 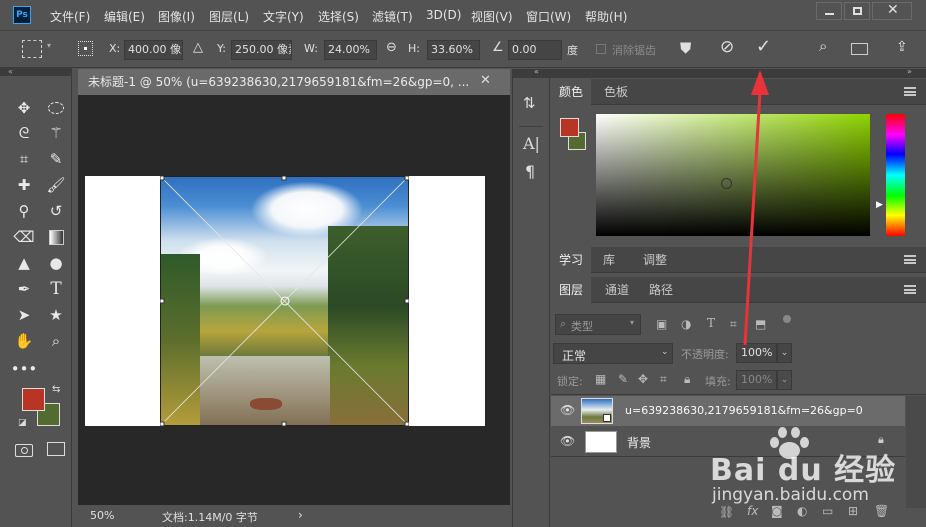 What do you see at coordinates (33, 399) in the screenshot?
I see `foreground-color-swatch-top` at bounding box center [33, 399].